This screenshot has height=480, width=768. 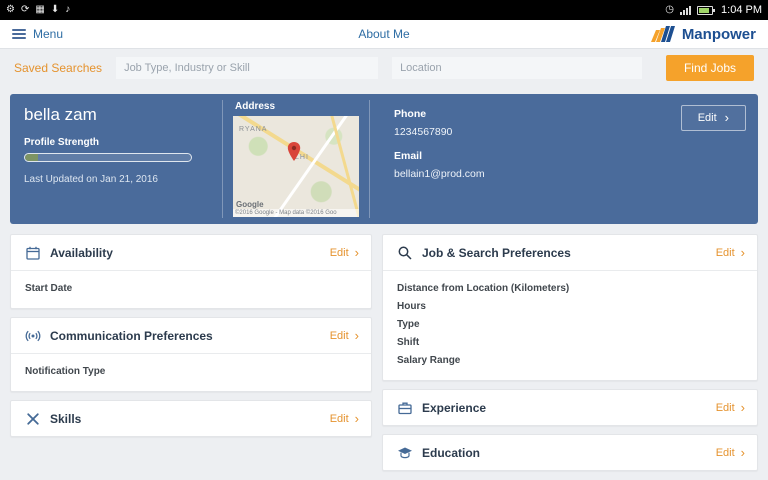 I want to click on broadcast-icon, so click(x=33, y=335).